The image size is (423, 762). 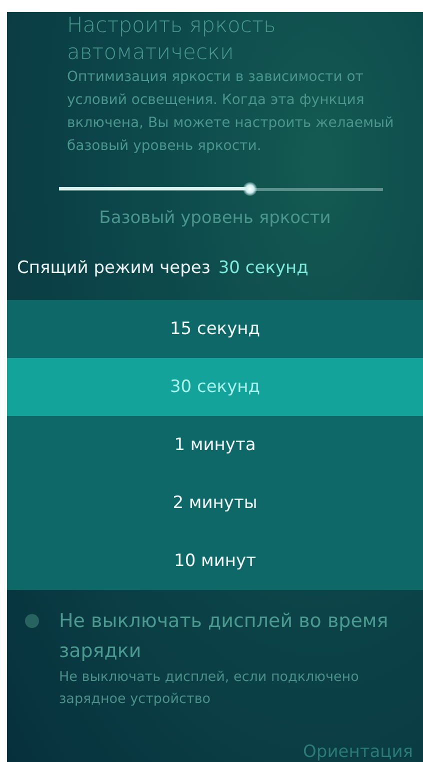 I want to click on combo-label: Спящий режим через, so click(x=113, y=268).